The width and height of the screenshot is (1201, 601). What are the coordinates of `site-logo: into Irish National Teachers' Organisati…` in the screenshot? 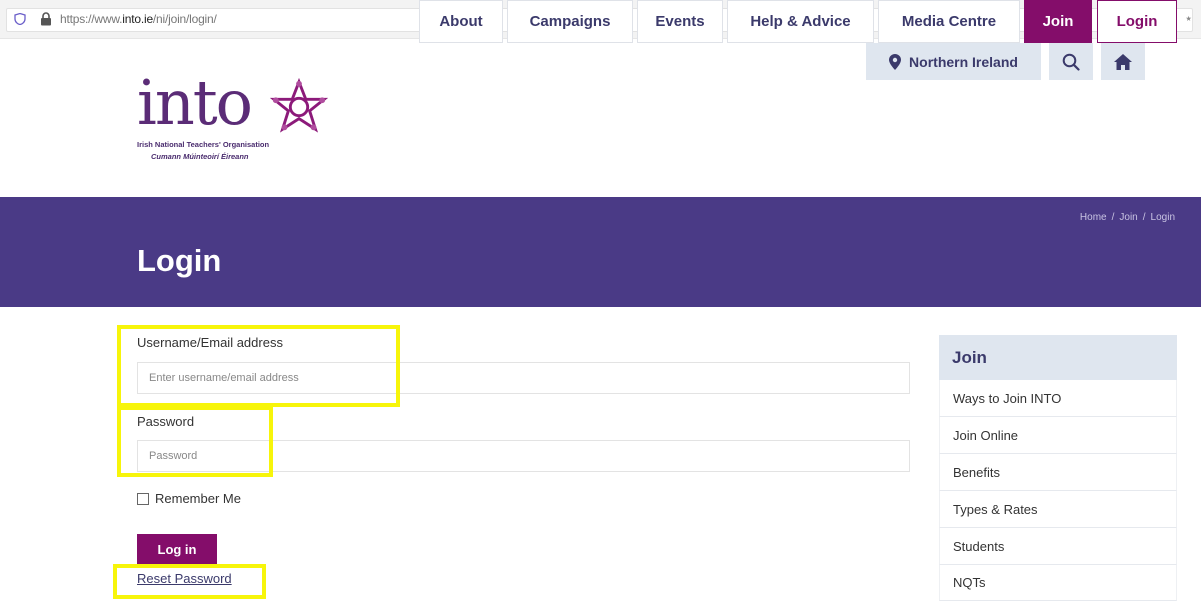 It's located at (237, 122).